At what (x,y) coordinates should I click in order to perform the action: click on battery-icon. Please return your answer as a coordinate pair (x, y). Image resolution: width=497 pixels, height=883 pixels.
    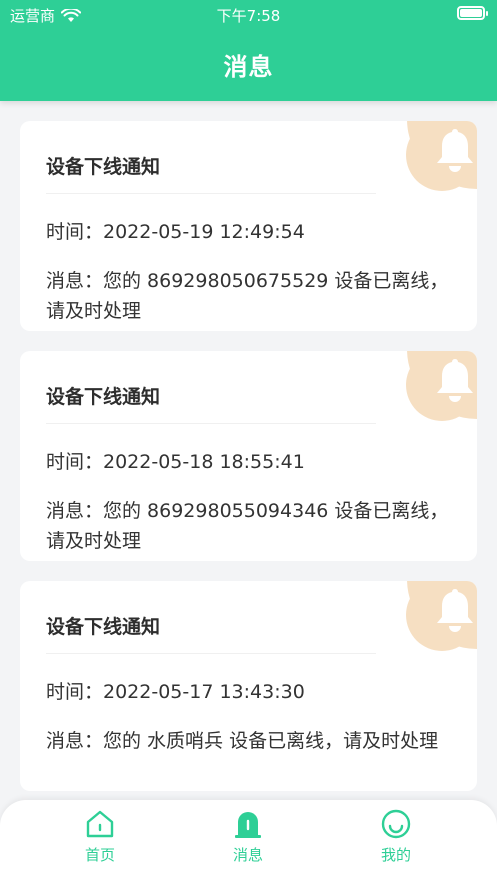
    Looking at the image, I should click on (472, 13).